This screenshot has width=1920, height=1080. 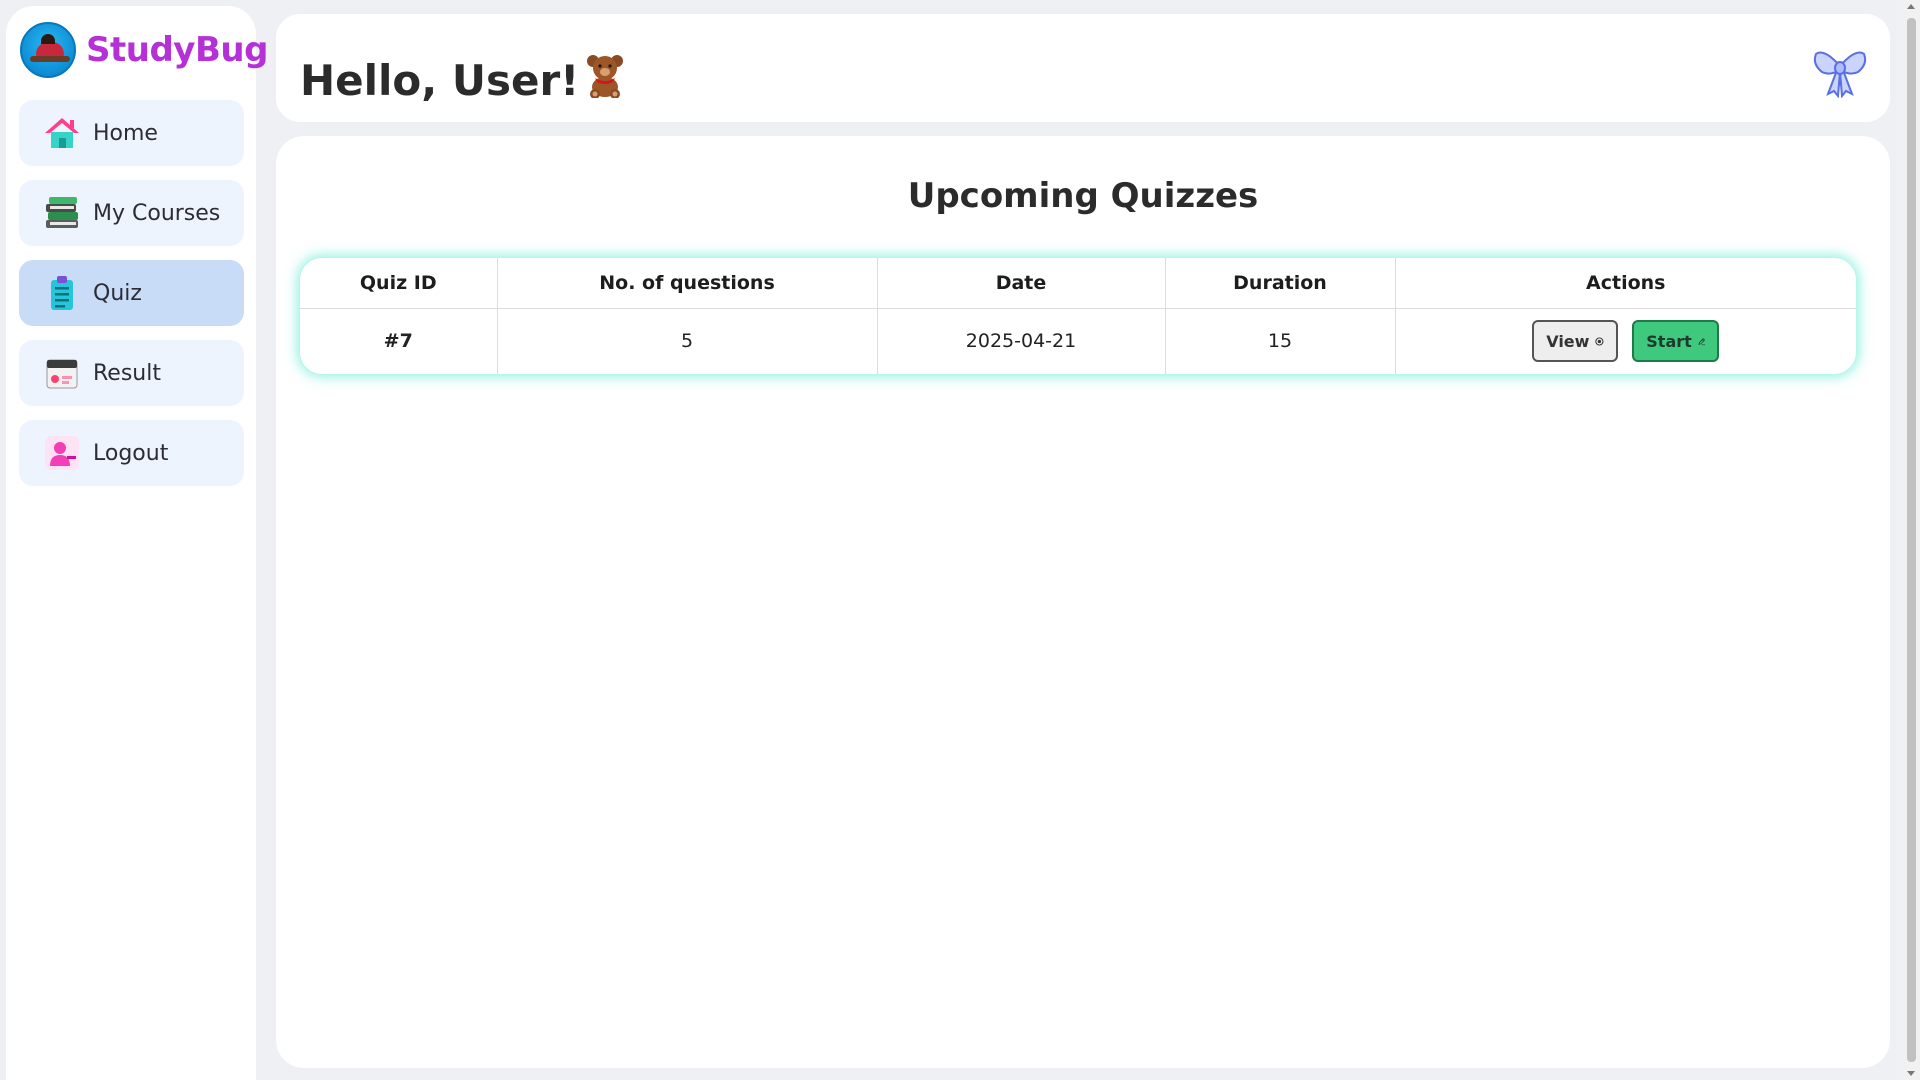 I want to click on calendar-icon, so click(x=62, y=373).